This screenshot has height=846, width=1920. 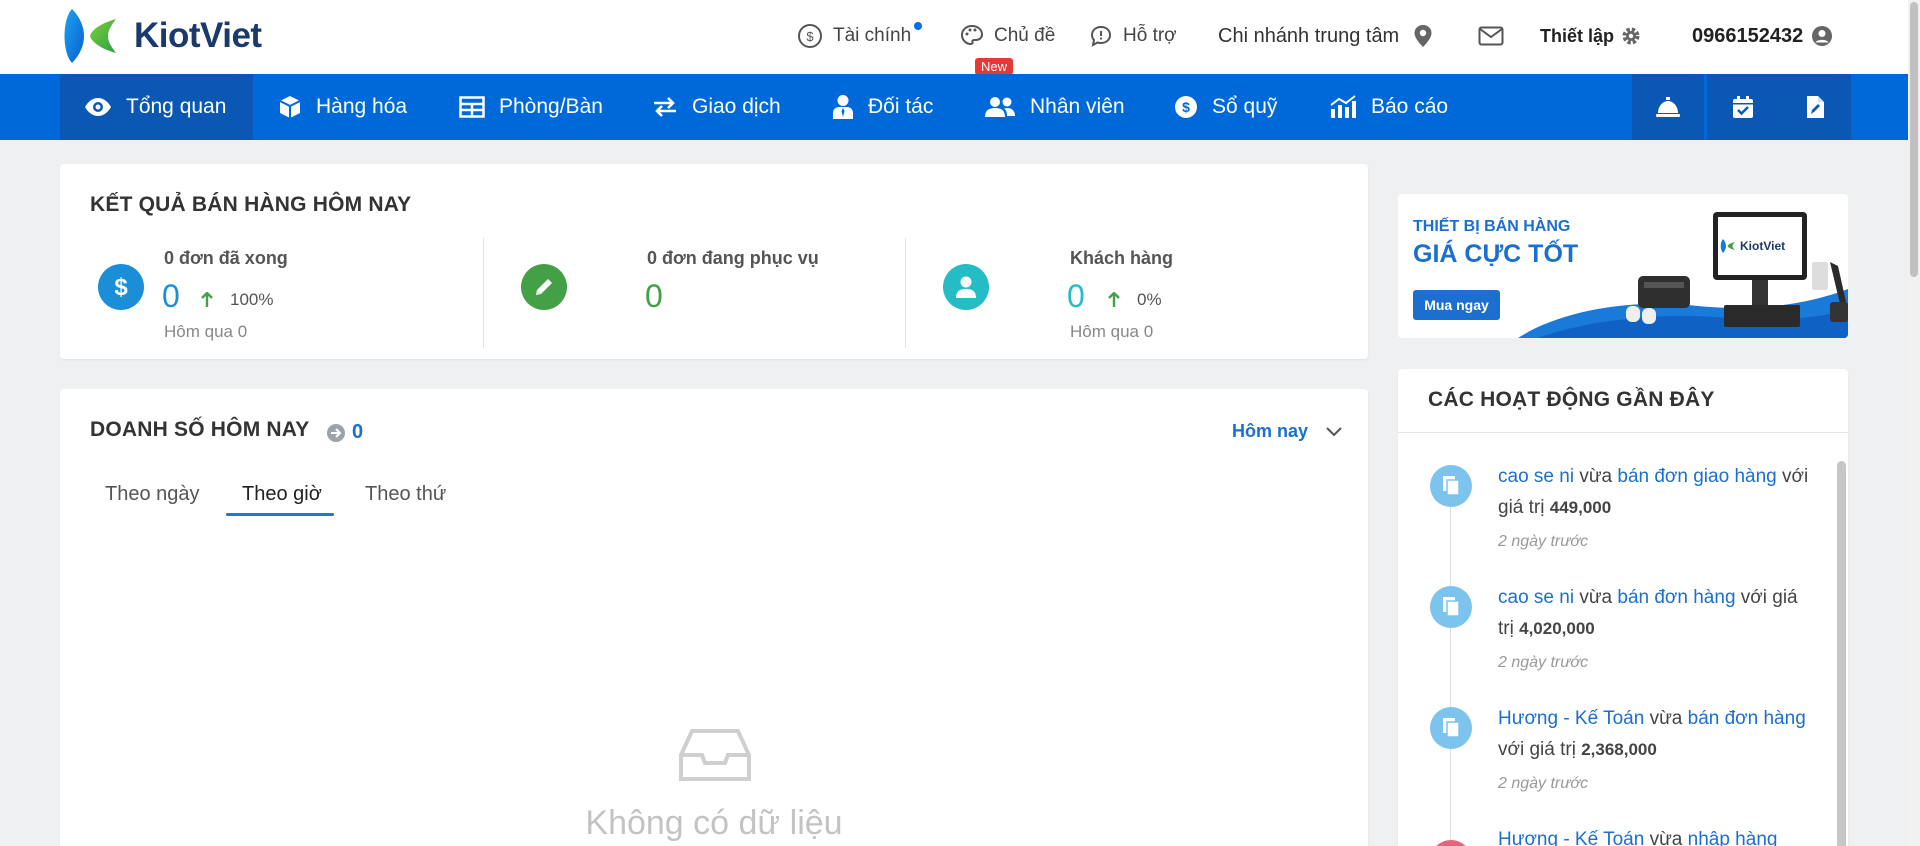 I want to click on page-scrollbar-thumb, so click(x=1914, y=139).